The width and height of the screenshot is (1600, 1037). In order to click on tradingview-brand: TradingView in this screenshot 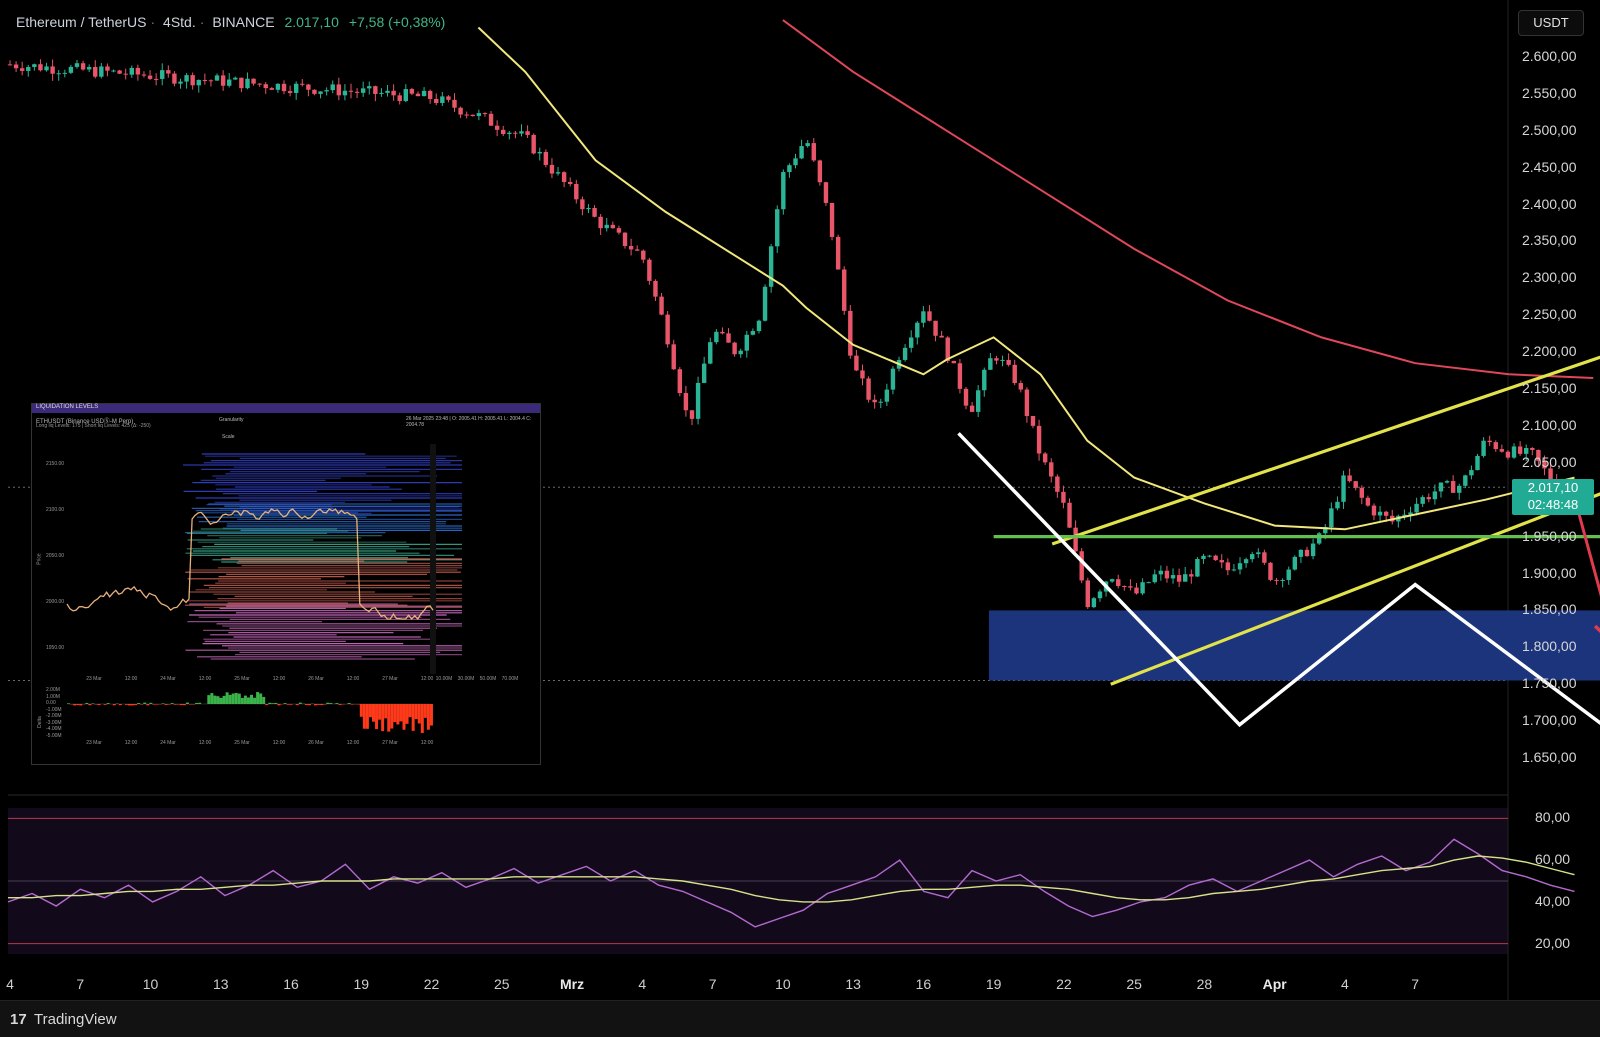, I will do `click(75, 1019)`.